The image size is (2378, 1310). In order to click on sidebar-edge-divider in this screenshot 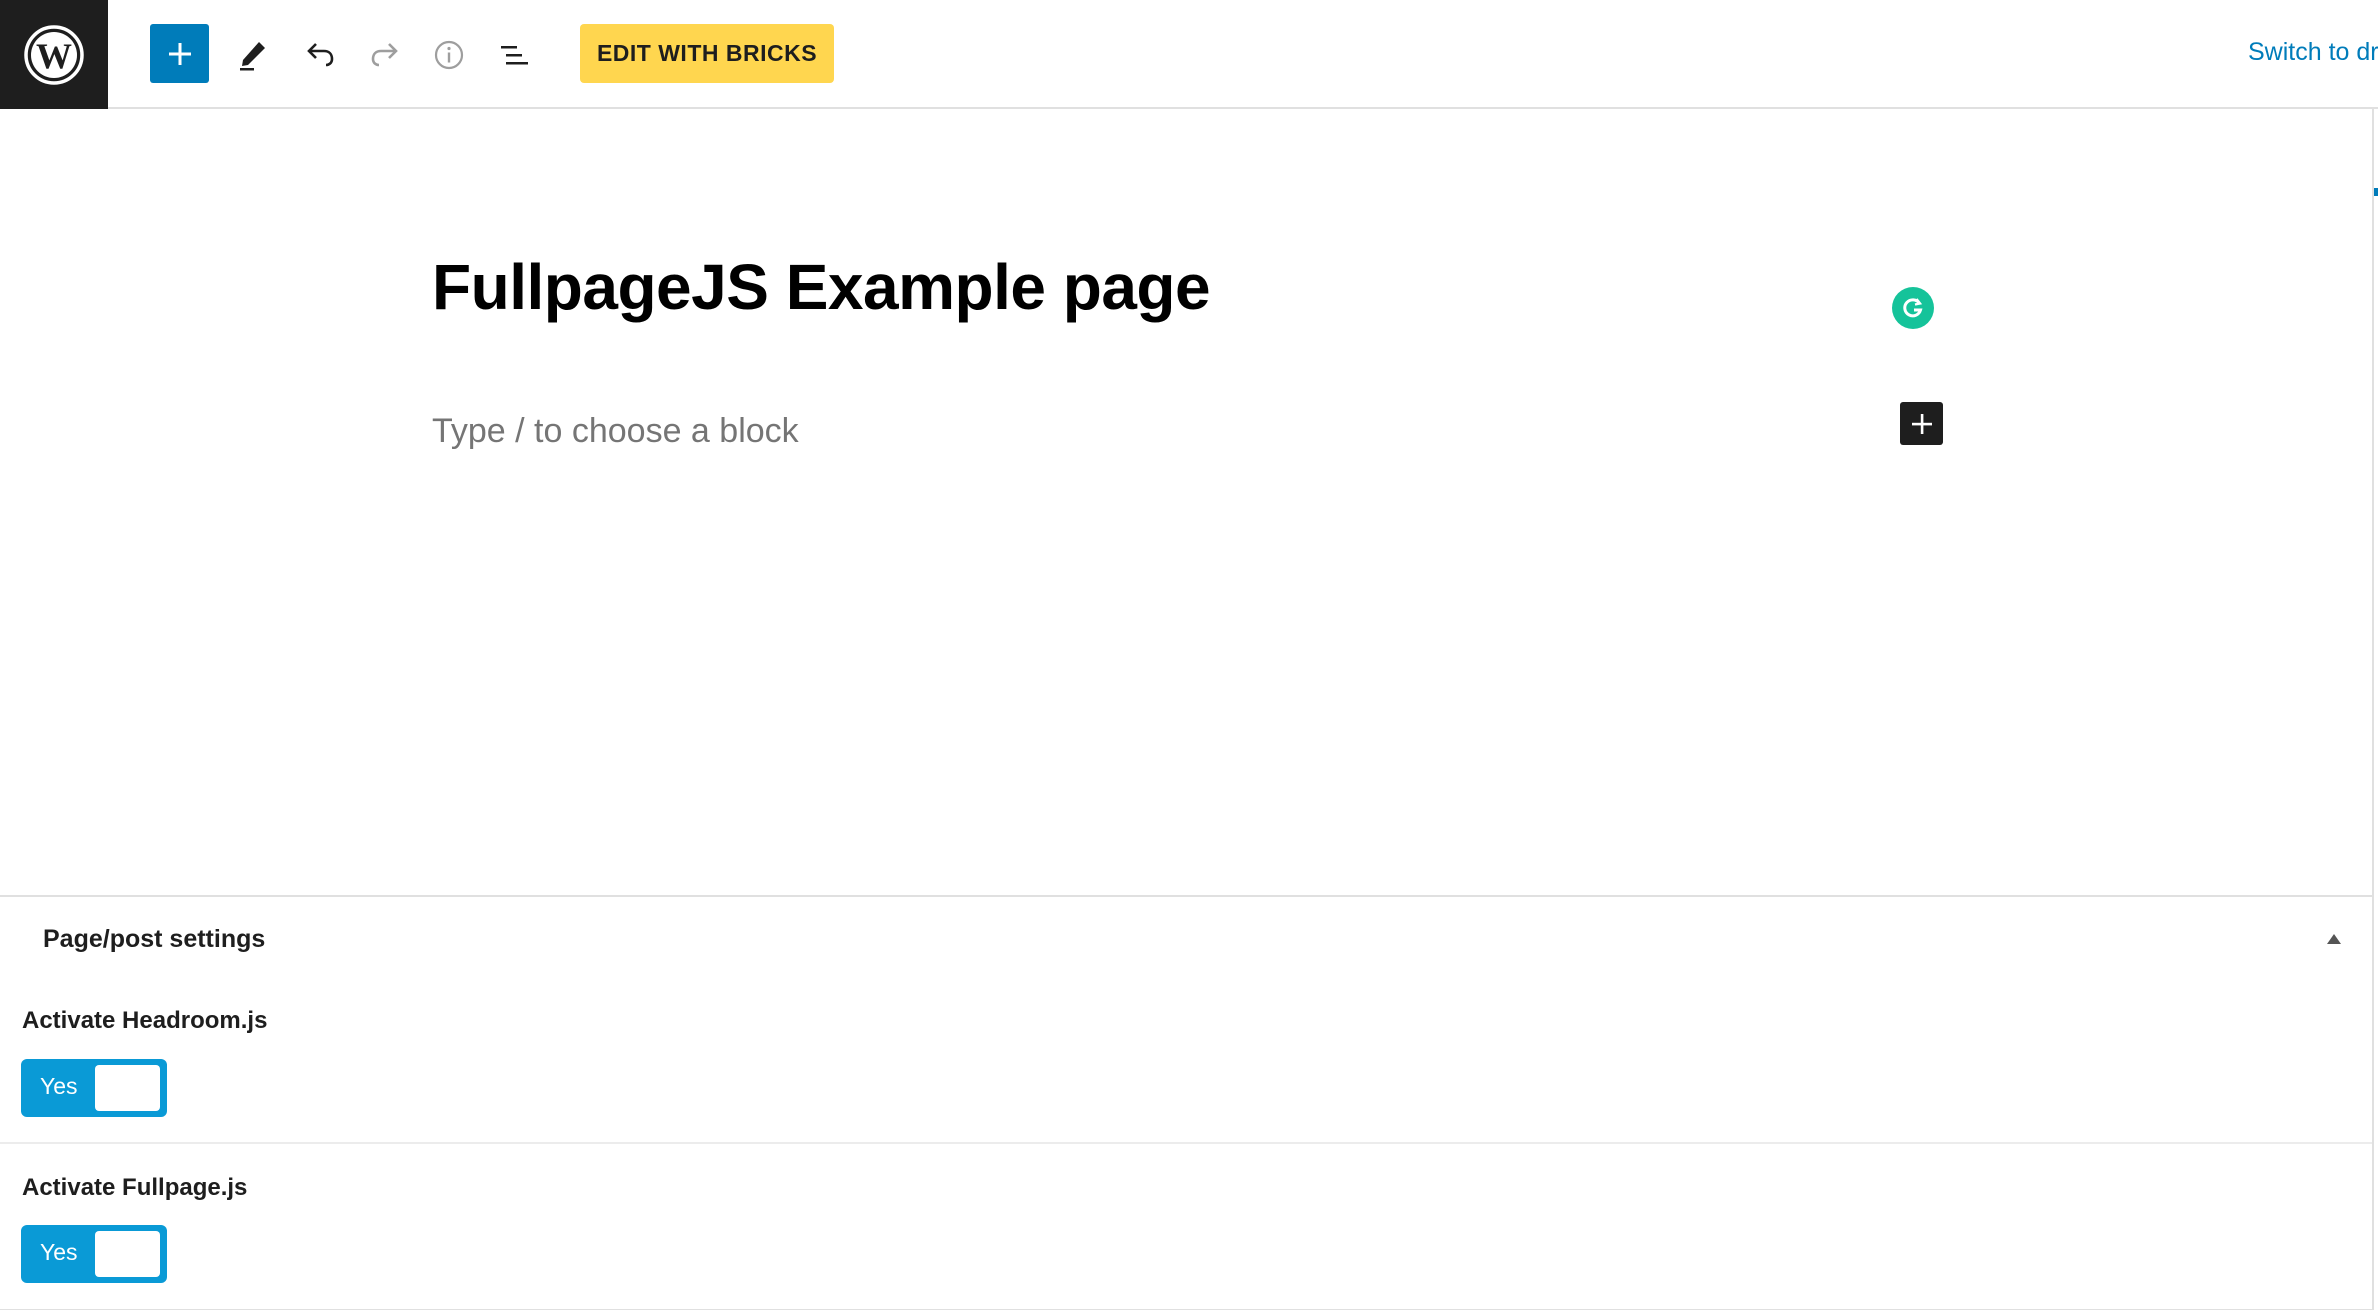, I will do `click(2373, 709)`.